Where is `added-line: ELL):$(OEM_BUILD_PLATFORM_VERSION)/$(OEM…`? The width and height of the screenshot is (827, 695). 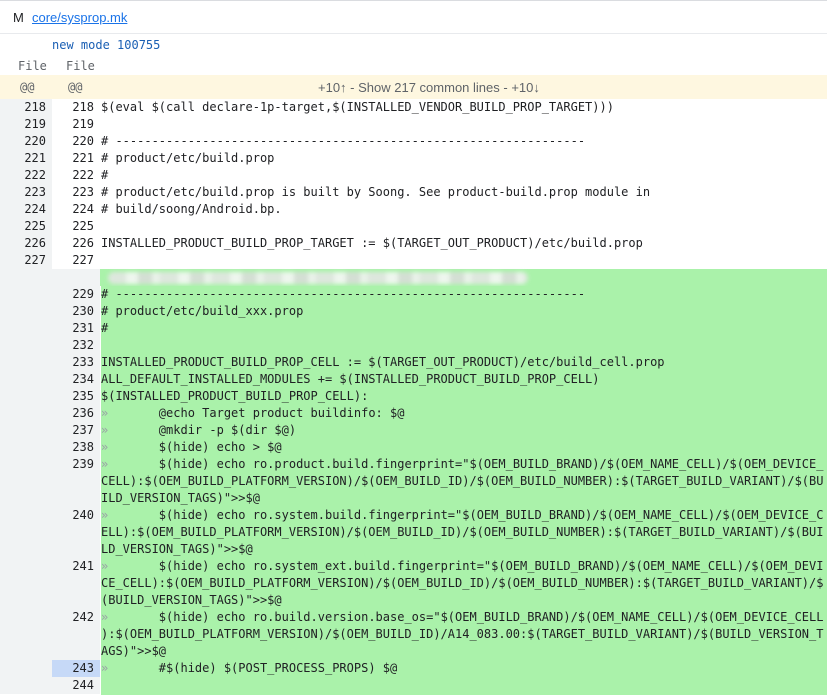
added-line: ELL):$(OEM_BUILD_PLATFORM_VERSION)/$(OEM… is located at coordinates (413, 533).